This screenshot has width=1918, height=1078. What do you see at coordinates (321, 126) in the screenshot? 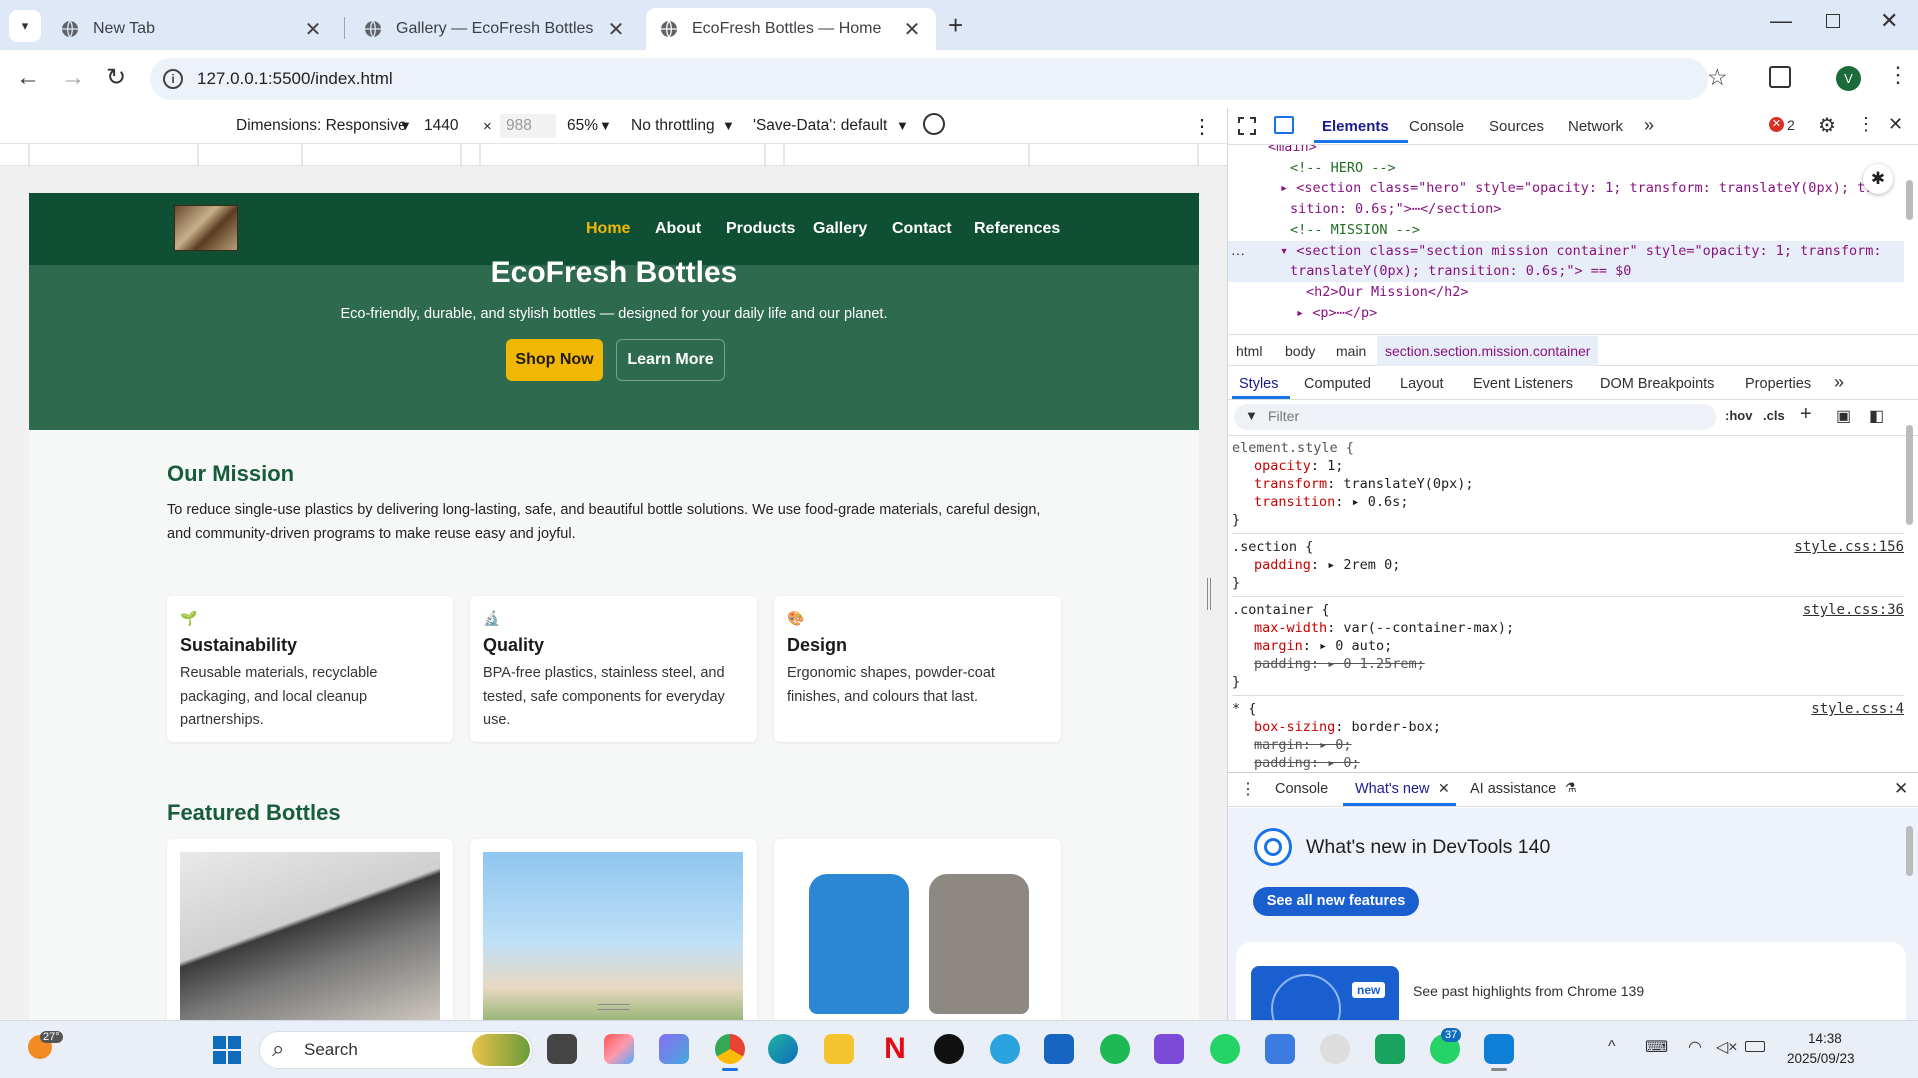
I see `dimensions-select: Dimensions: Responsive` at bounding box center [321, 126].